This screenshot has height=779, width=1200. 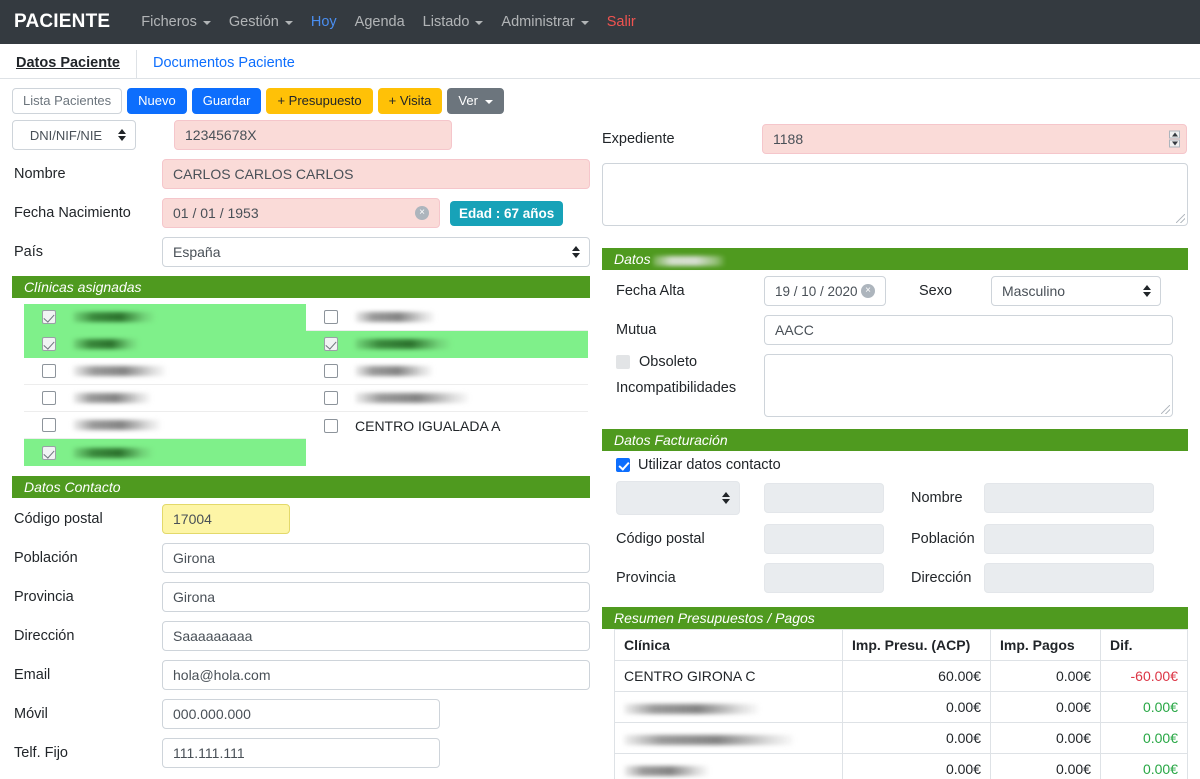 What do you see at coordinates (216, 213) in the screenshot?
I see `fecha-nacimiento-value: 01 / 01 / 1953` at bounding box center [216, 213].